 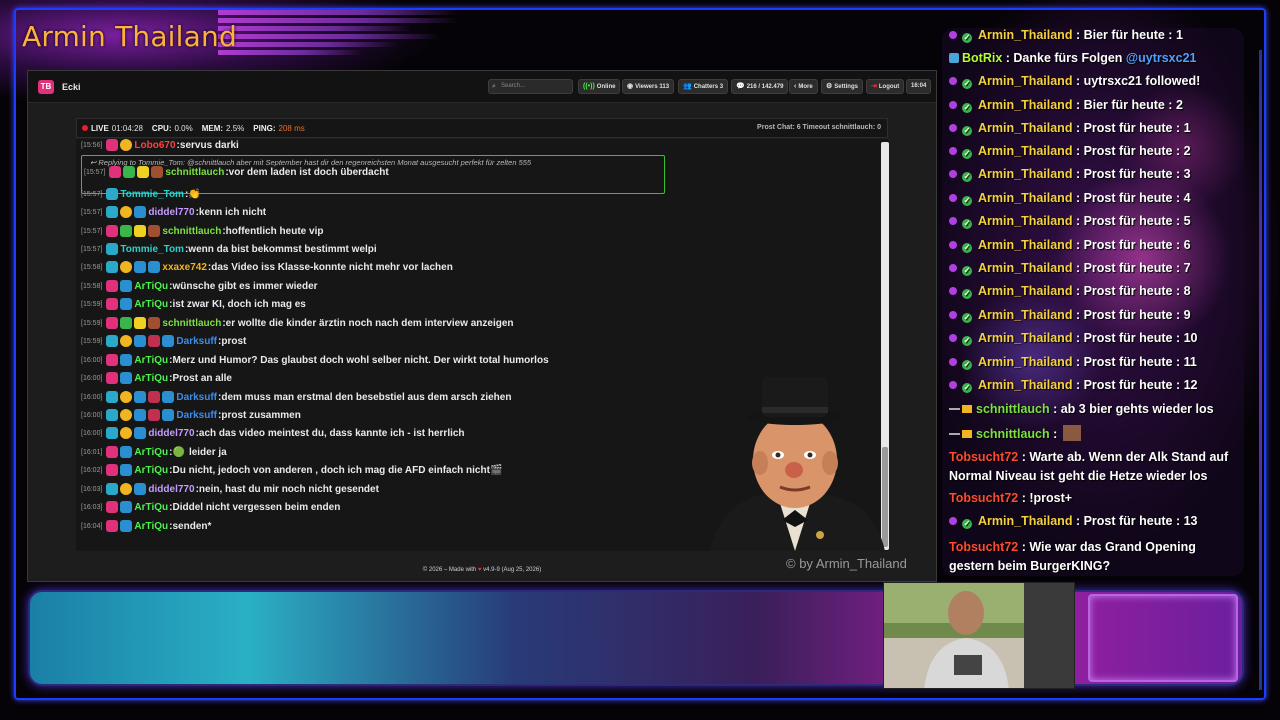 I want to click on overlay-message-text: : !prost+, so click(x=1045, y=498).